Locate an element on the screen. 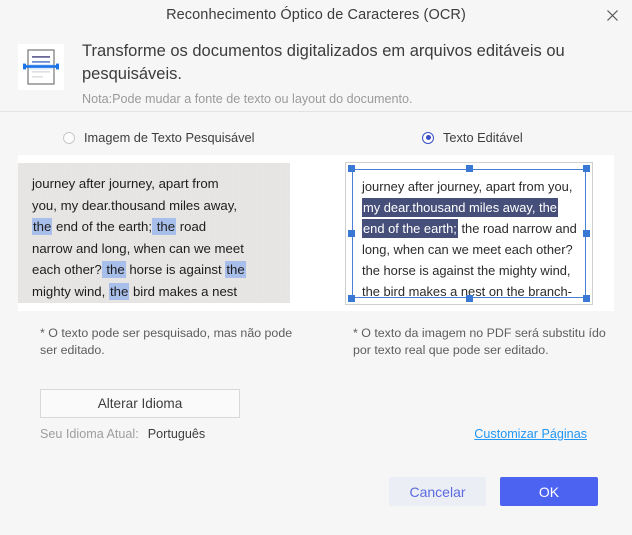 The height and width of the screenshot is (535, 632). current-language-label: Seu Idioma Atual: is located at coordinates (89, 434).